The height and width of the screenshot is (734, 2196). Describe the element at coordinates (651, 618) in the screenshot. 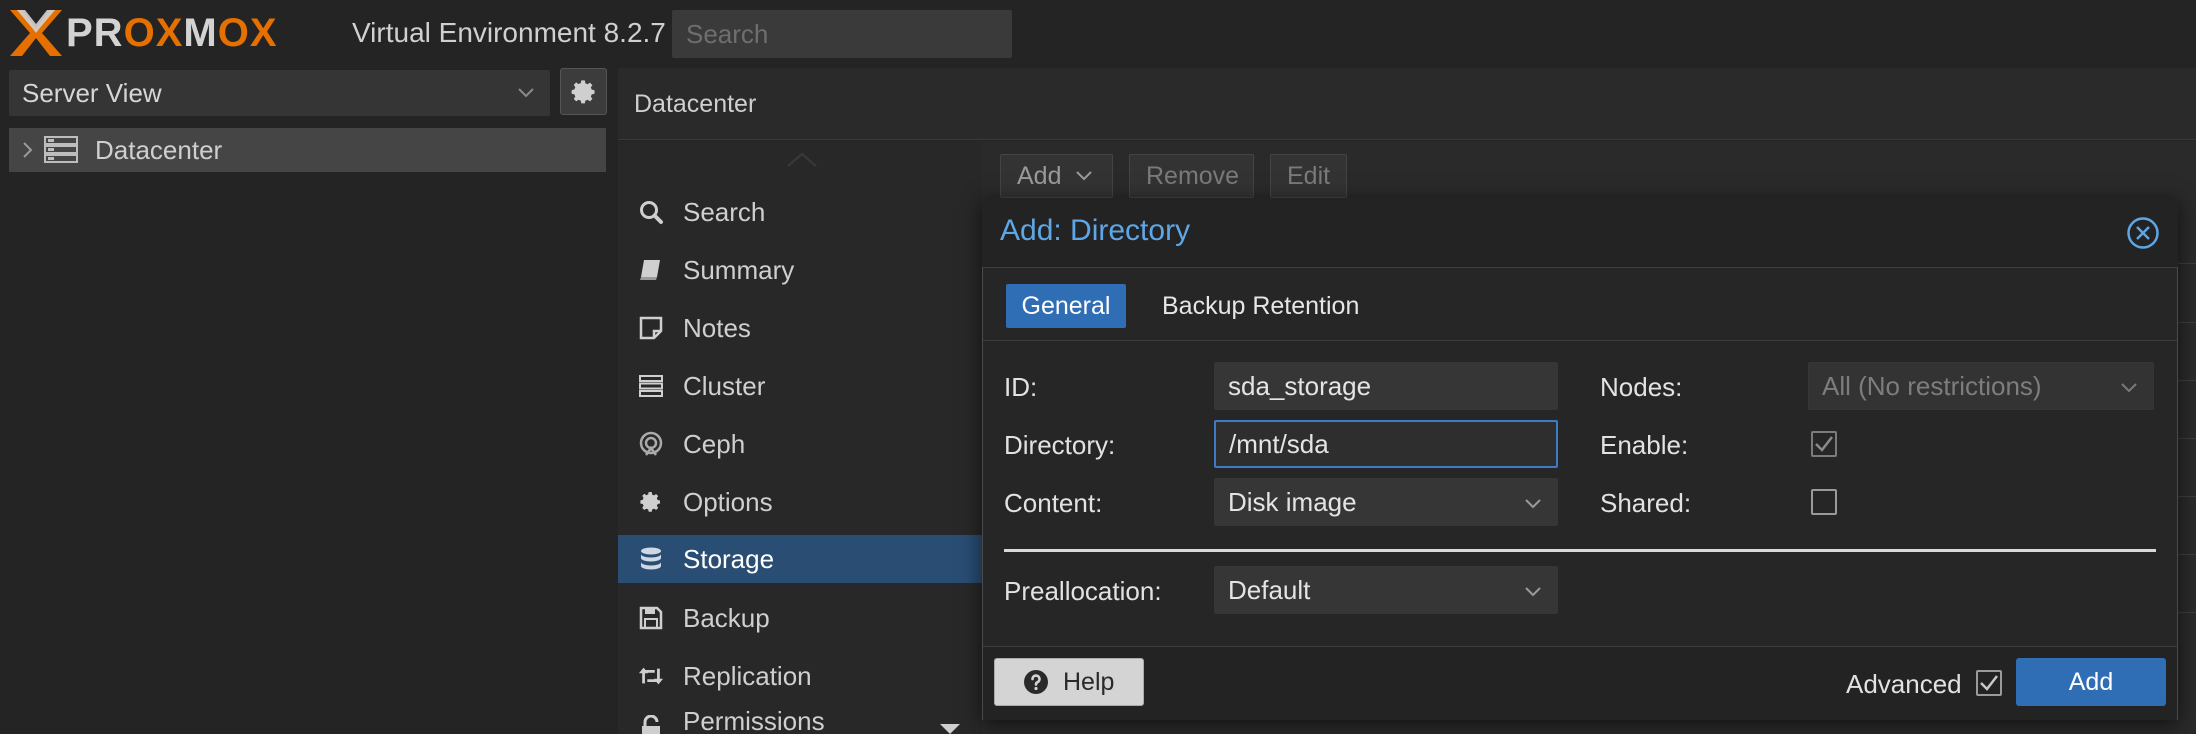

I see `floppy-icon` at that location.